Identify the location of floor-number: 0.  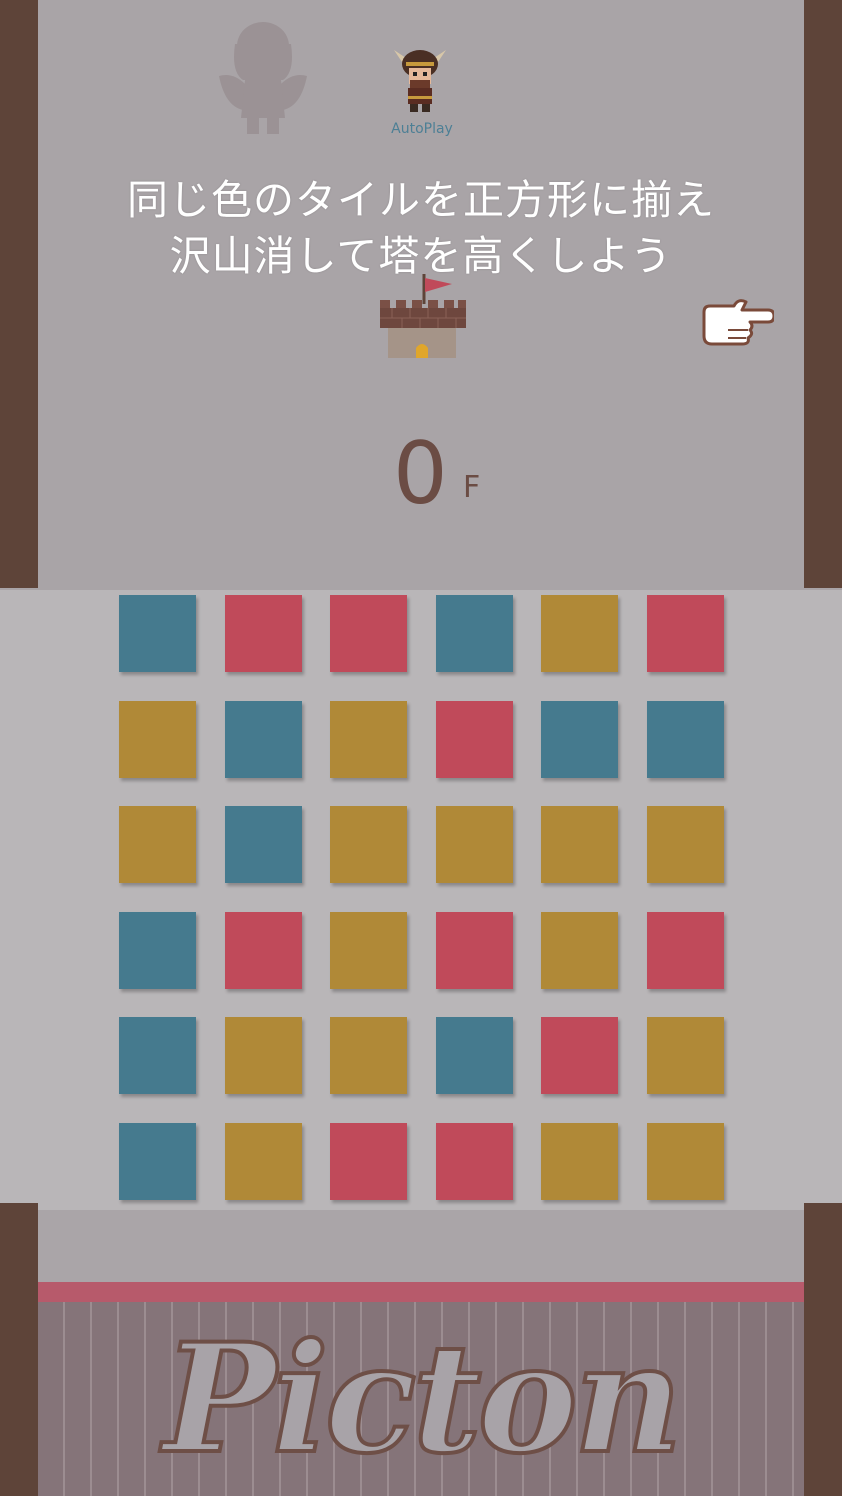
(420, 474).